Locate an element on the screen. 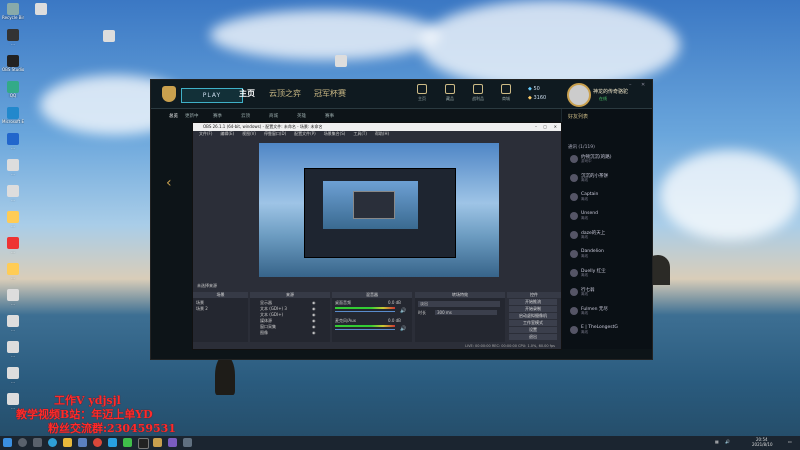  play-button: PLAY is located at coordinates (212, 95).